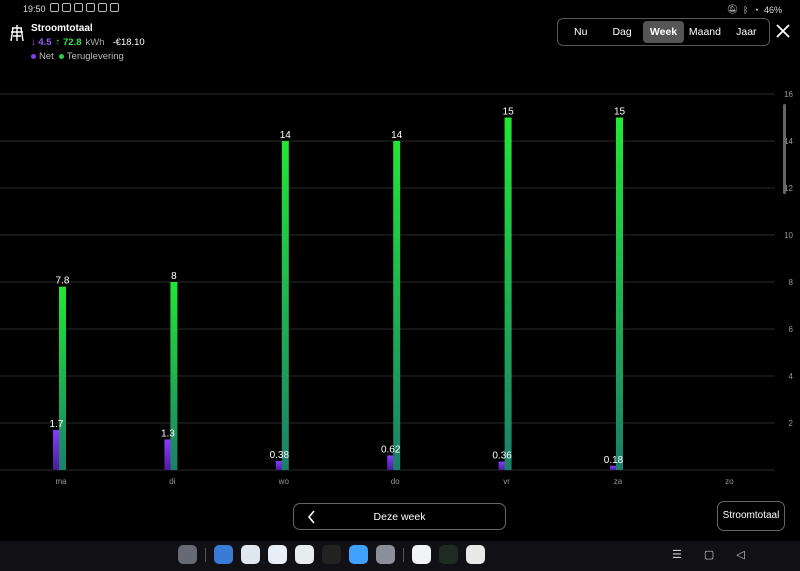  What do you see at coordinates (172, 481) in the screenshot?
I see `x-tick-label: di` at bounding box center [172, 481].